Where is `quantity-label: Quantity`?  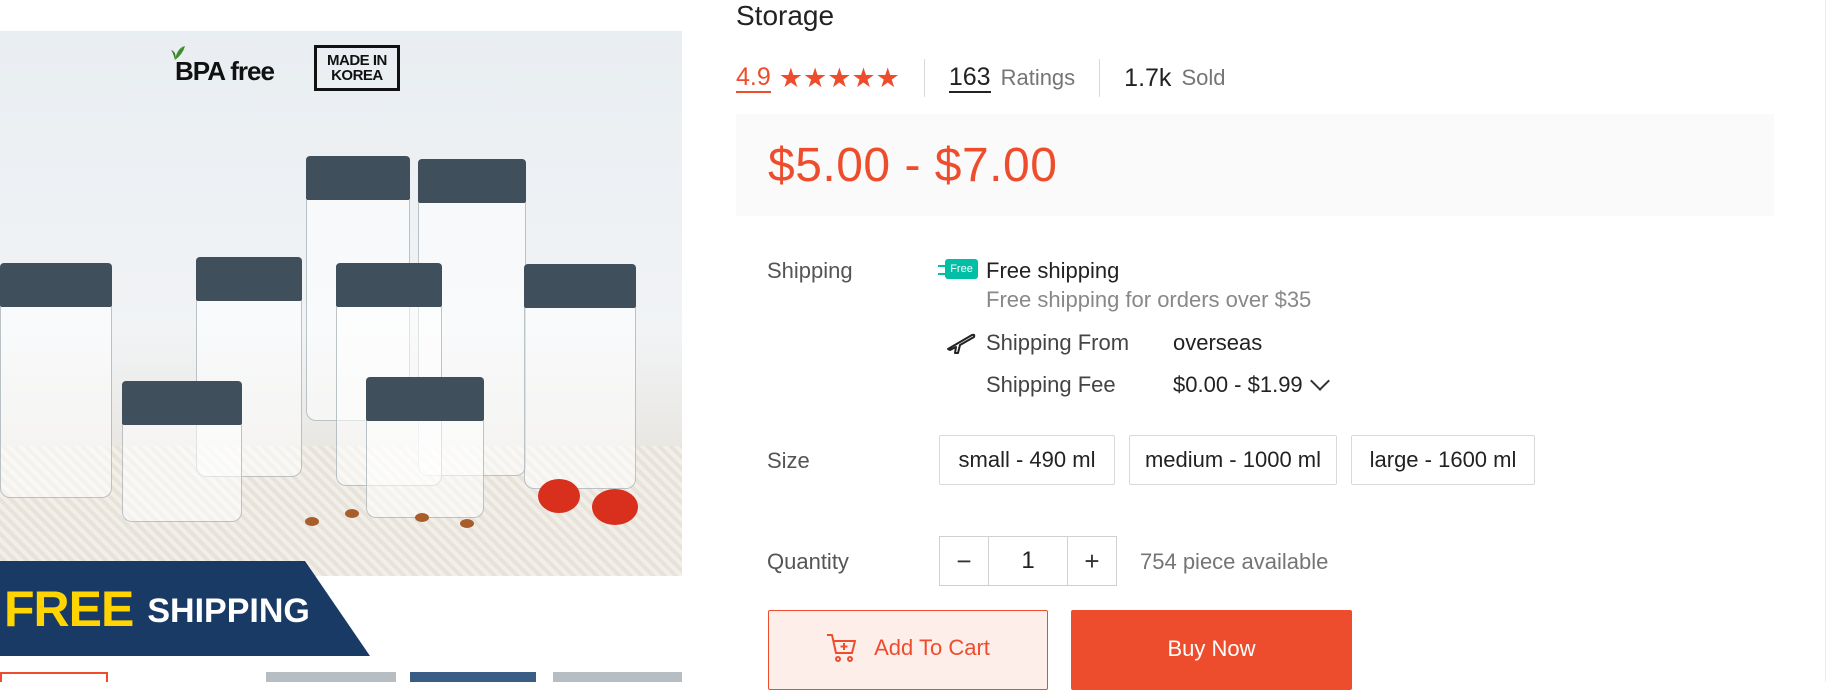
quantity-label: Quantity is located at coordinates (808, 561).